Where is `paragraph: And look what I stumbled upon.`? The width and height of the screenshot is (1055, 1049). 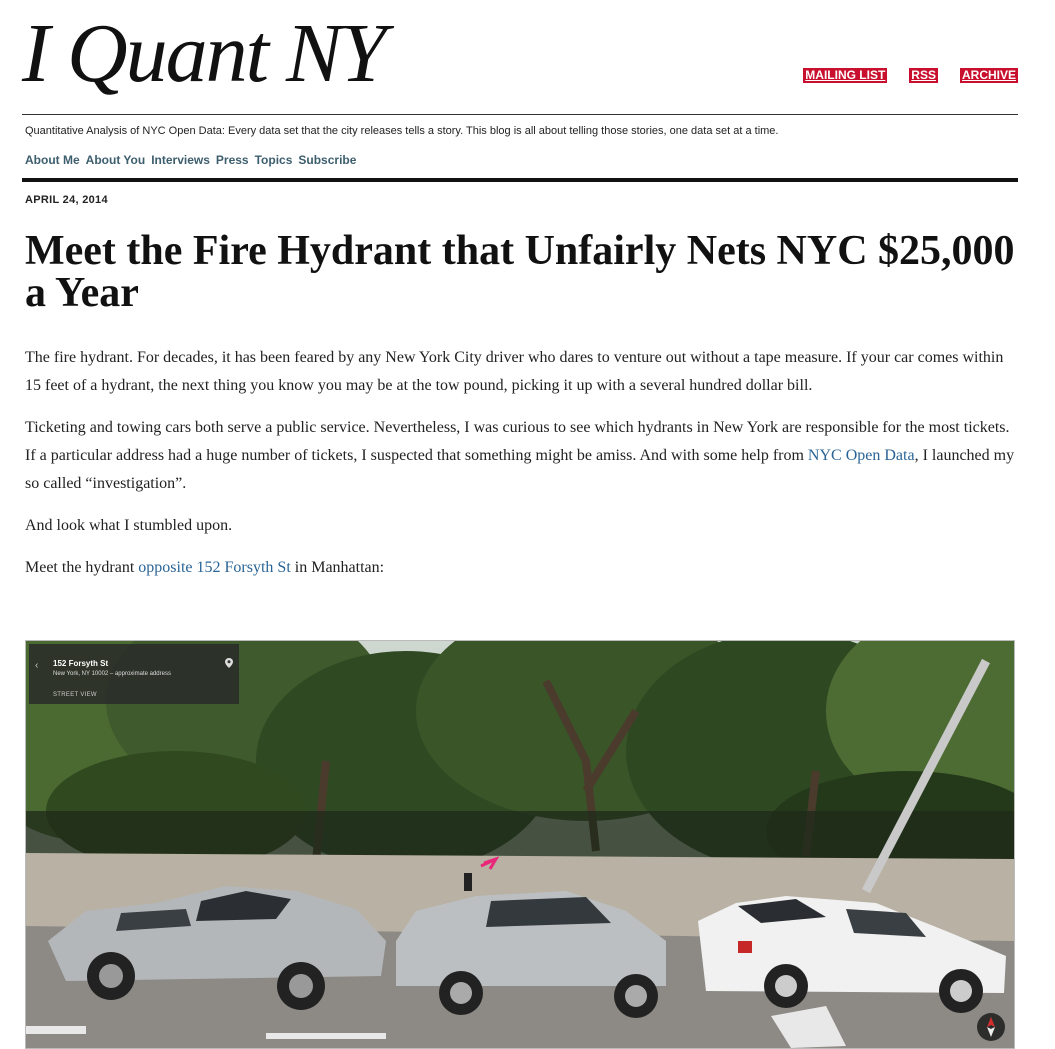 paragraph: And look what I stumbled upon. is located at coordinates (129, 525).